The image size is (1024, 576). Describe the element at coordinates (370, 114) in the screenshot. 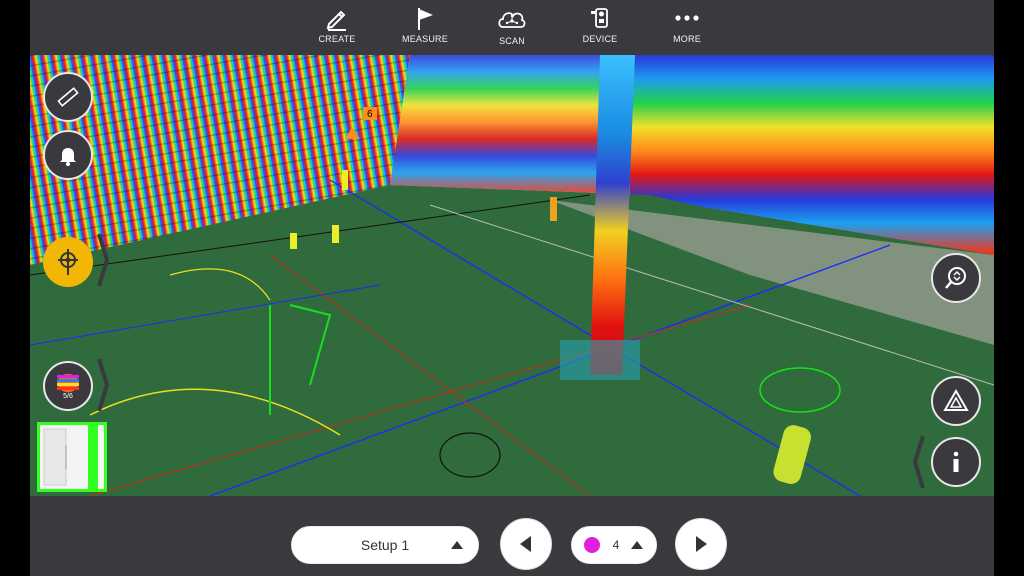

I see `scene-marker-label: 6` at that location.